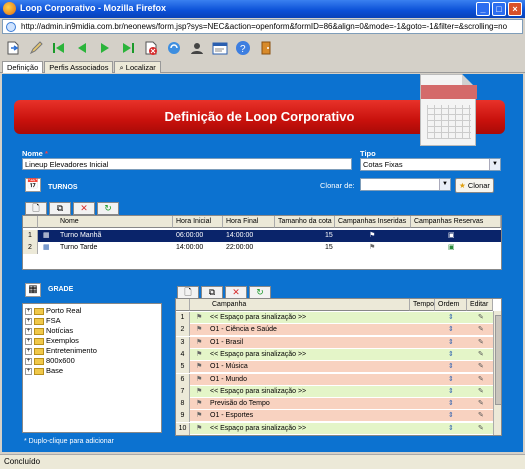 This screenshot has width=525, height=469. Describe the element at coordinates (515, 9) in the screenshot. I see `close-window-button: ×` at that location.